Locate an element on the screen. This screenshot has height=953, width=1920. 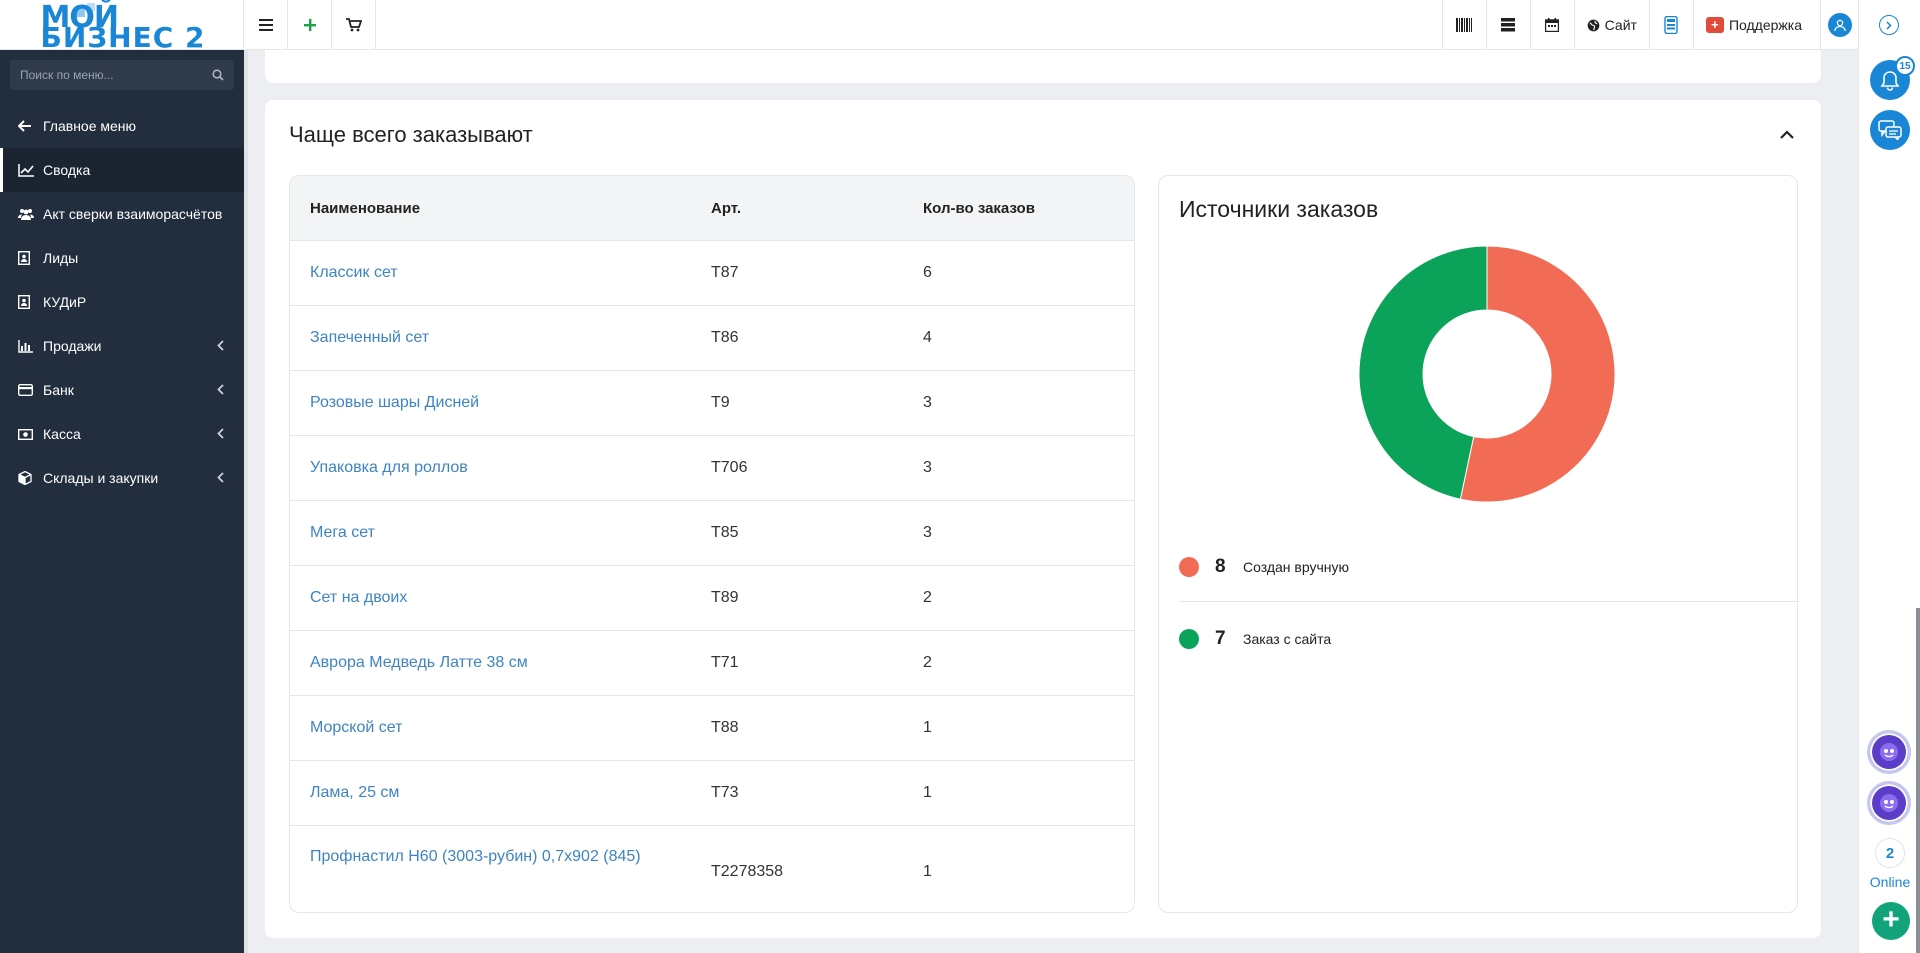
sidebar-item-cash: Касса is located at coordinates (122, 434).